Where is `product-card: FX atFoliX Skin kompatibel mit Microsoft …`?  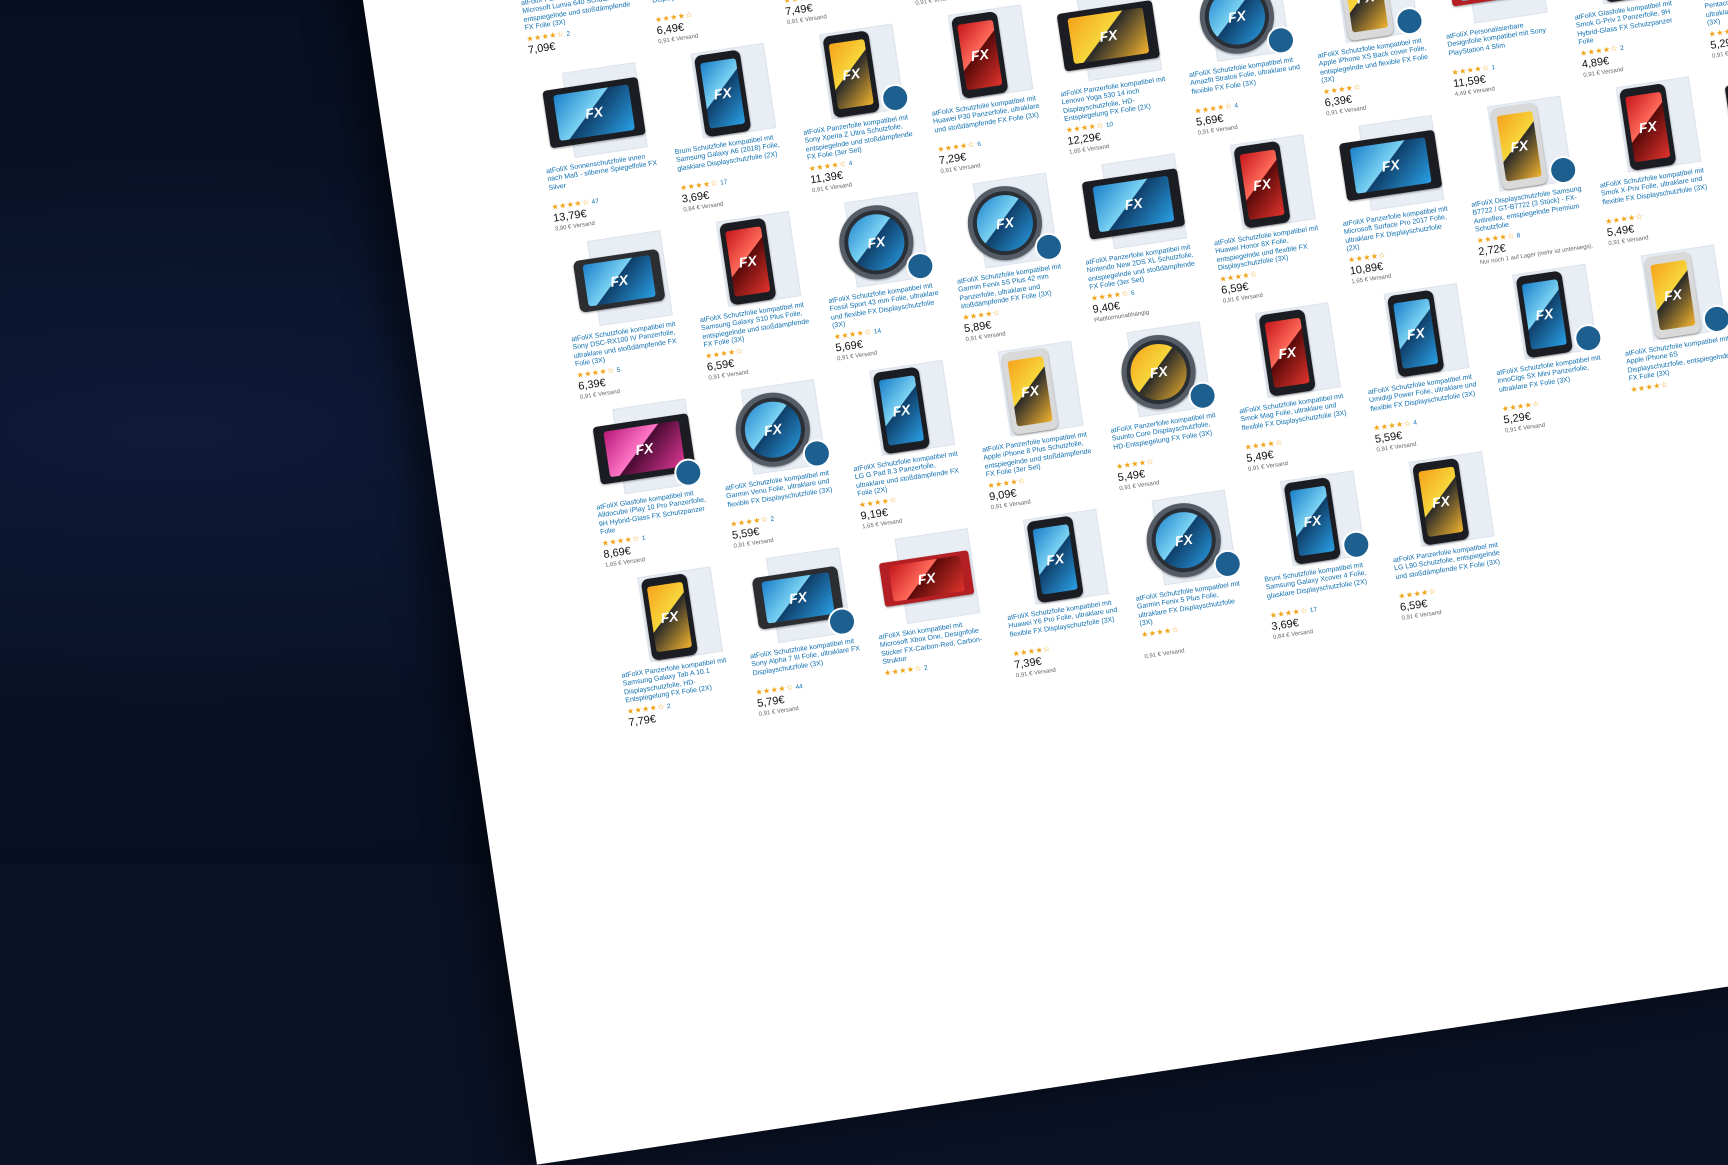 product-card: FX atFoliX Skin kompatibel mit Microsoft … is located at coordinates (931, 612).